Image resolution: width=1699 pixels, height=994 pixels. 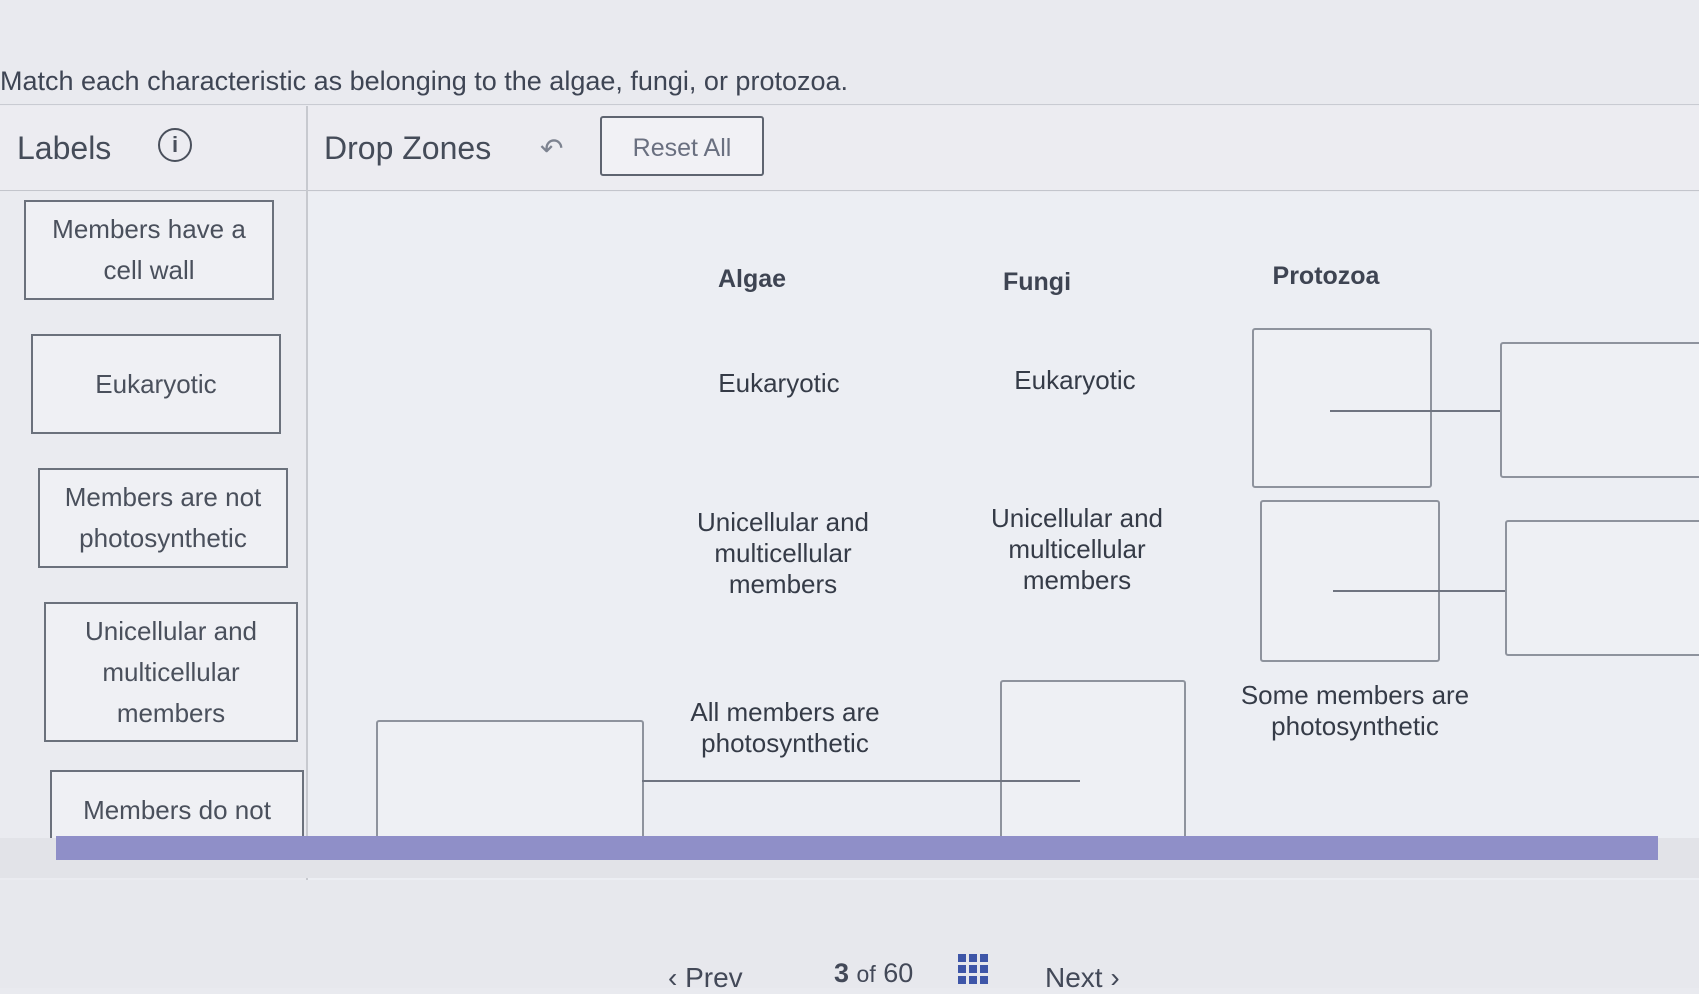 What do you see at coordinates (171, 672) in the screenshot?
I see `label-card: Unicellular and multicellular members` at bounding box center [171, 672].